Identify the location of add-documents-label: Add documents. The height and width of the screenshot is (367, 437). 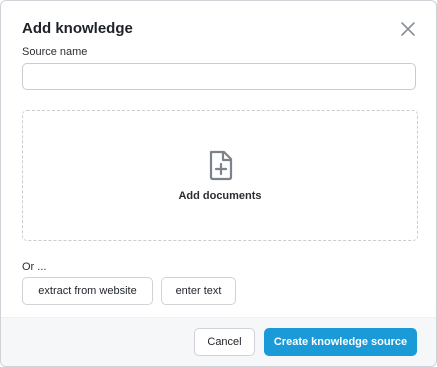
(220, 196).